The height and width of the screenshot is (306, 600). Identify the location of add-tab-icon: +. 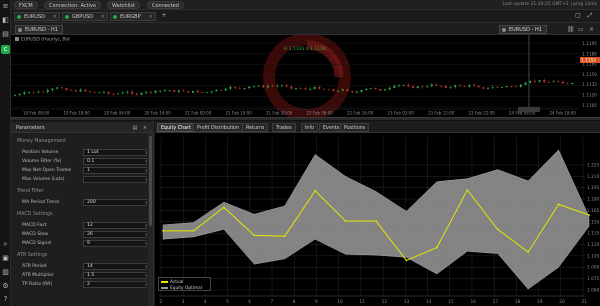
(164, 16).